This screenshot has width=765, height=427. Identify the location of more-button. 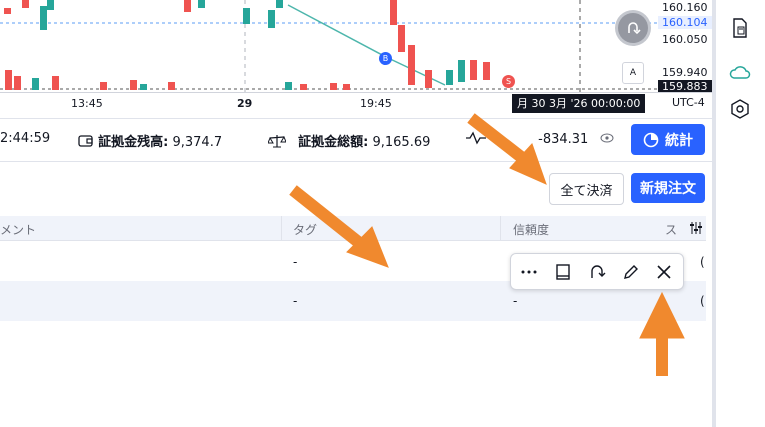
(529, 272).